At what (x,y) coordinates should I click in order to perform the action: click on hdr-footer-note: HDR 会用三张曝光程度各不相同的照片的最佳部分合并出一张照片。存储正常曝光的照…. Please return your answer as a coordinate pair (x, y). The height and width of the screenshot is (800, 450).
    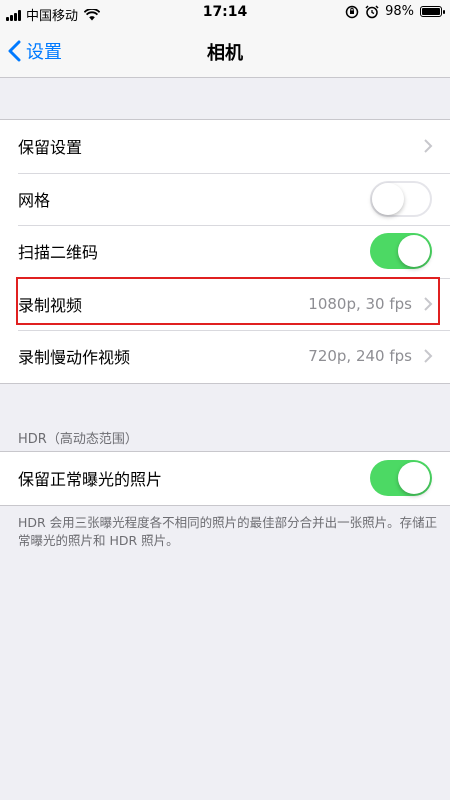
    Looking at the image, I should click on (228, 531).